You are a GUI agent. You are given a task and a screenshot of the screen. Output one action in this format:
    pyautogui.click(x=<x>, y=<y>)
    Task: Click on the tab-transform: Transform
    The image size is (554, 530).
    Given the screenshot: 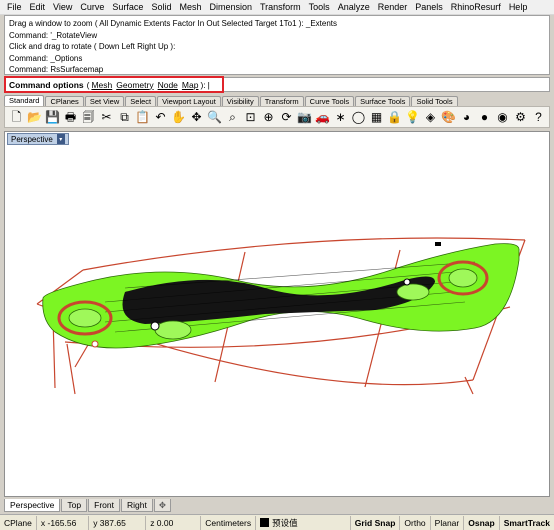 What is the action you would take?
    pyautogui.click(x=281, y=101)
    